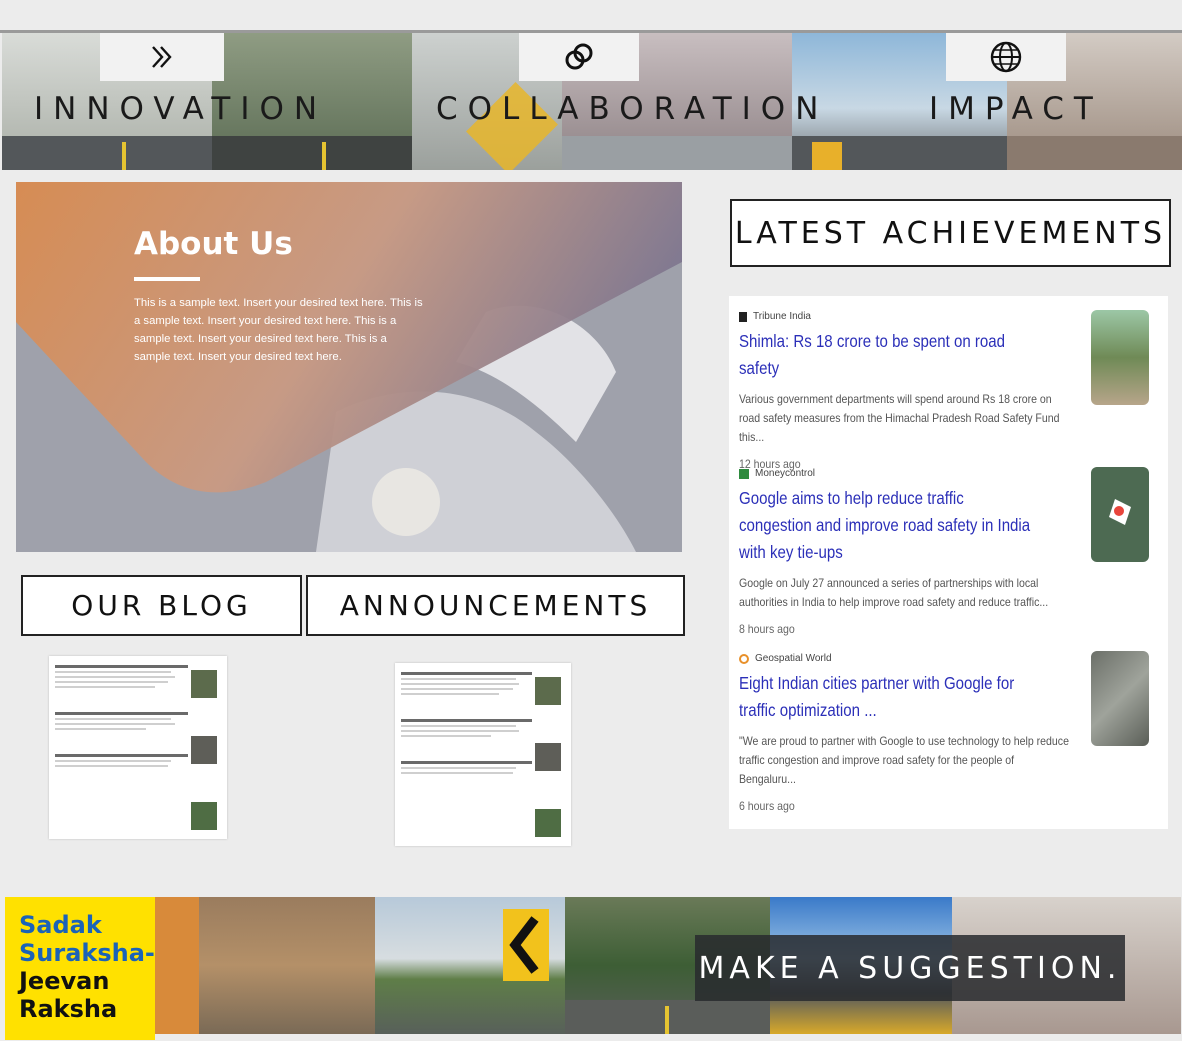 This screenshot has height=1041, width=1182. I want to click on sadak-suraksha-logo: Sadak Suraksha- Jeevan Raksha, so click(80, 968).